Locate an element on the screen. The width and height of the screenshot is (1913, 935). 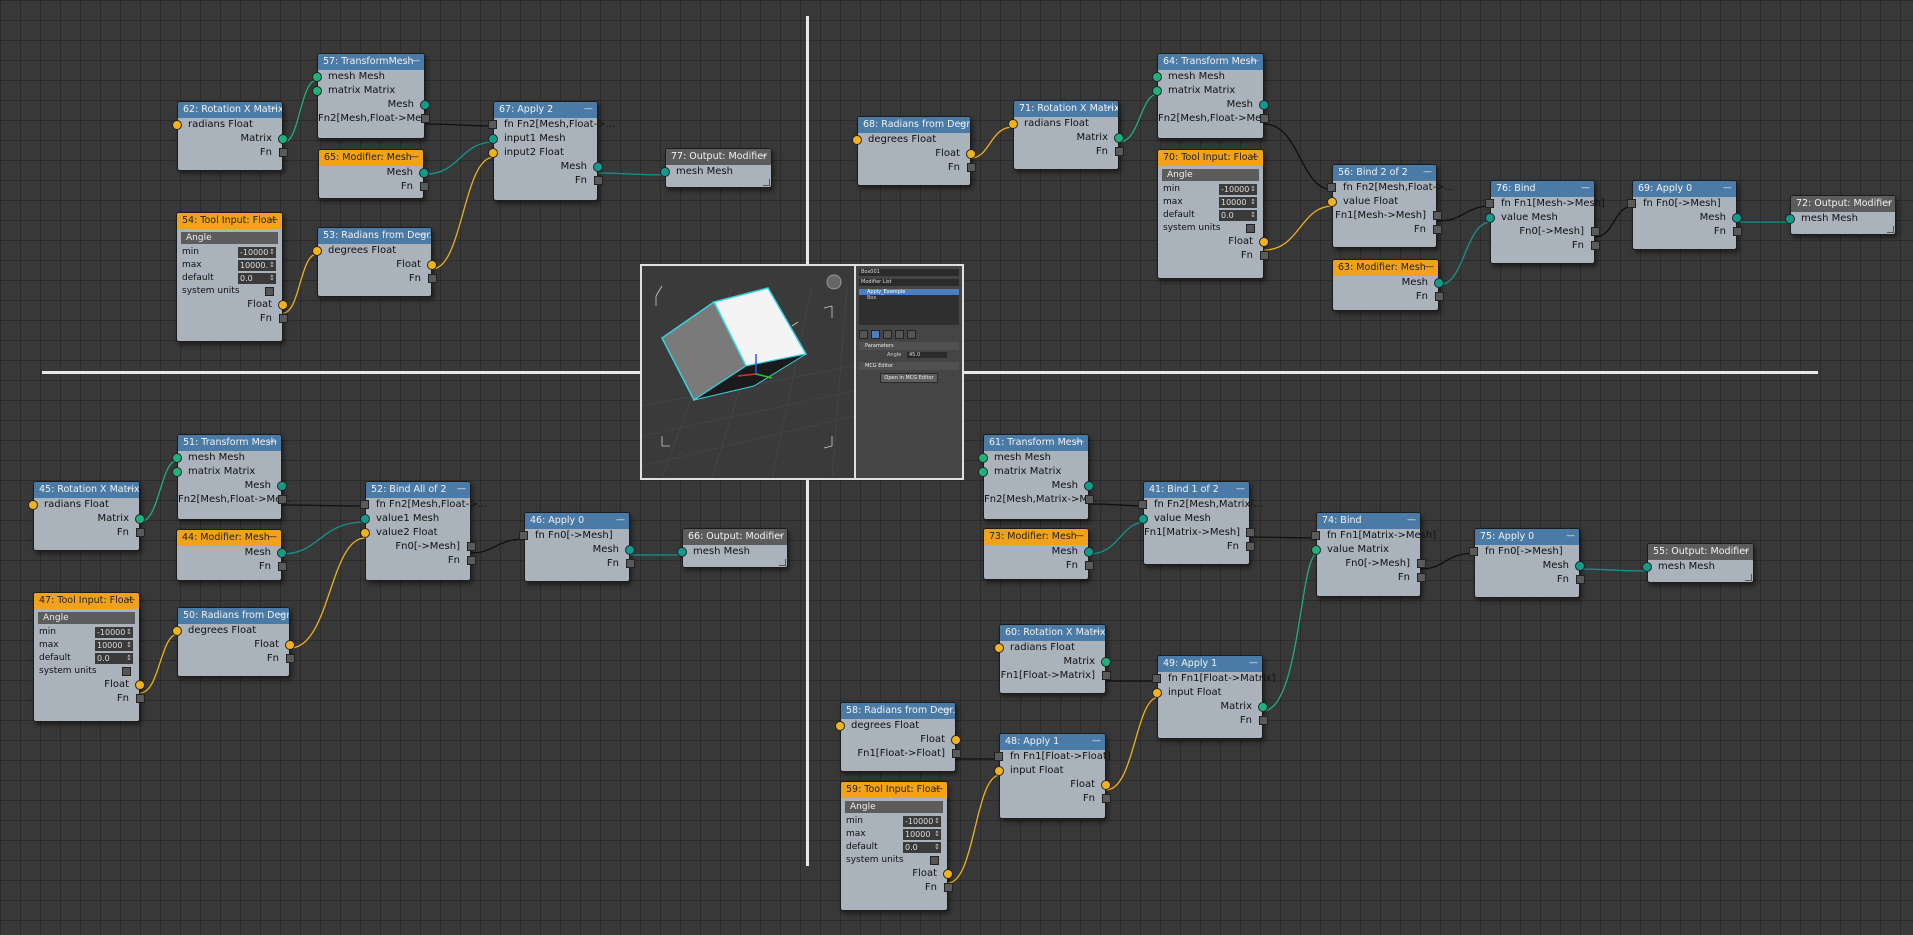
node-title: 69: Apply 0 is located at coordinates (1684, 189).